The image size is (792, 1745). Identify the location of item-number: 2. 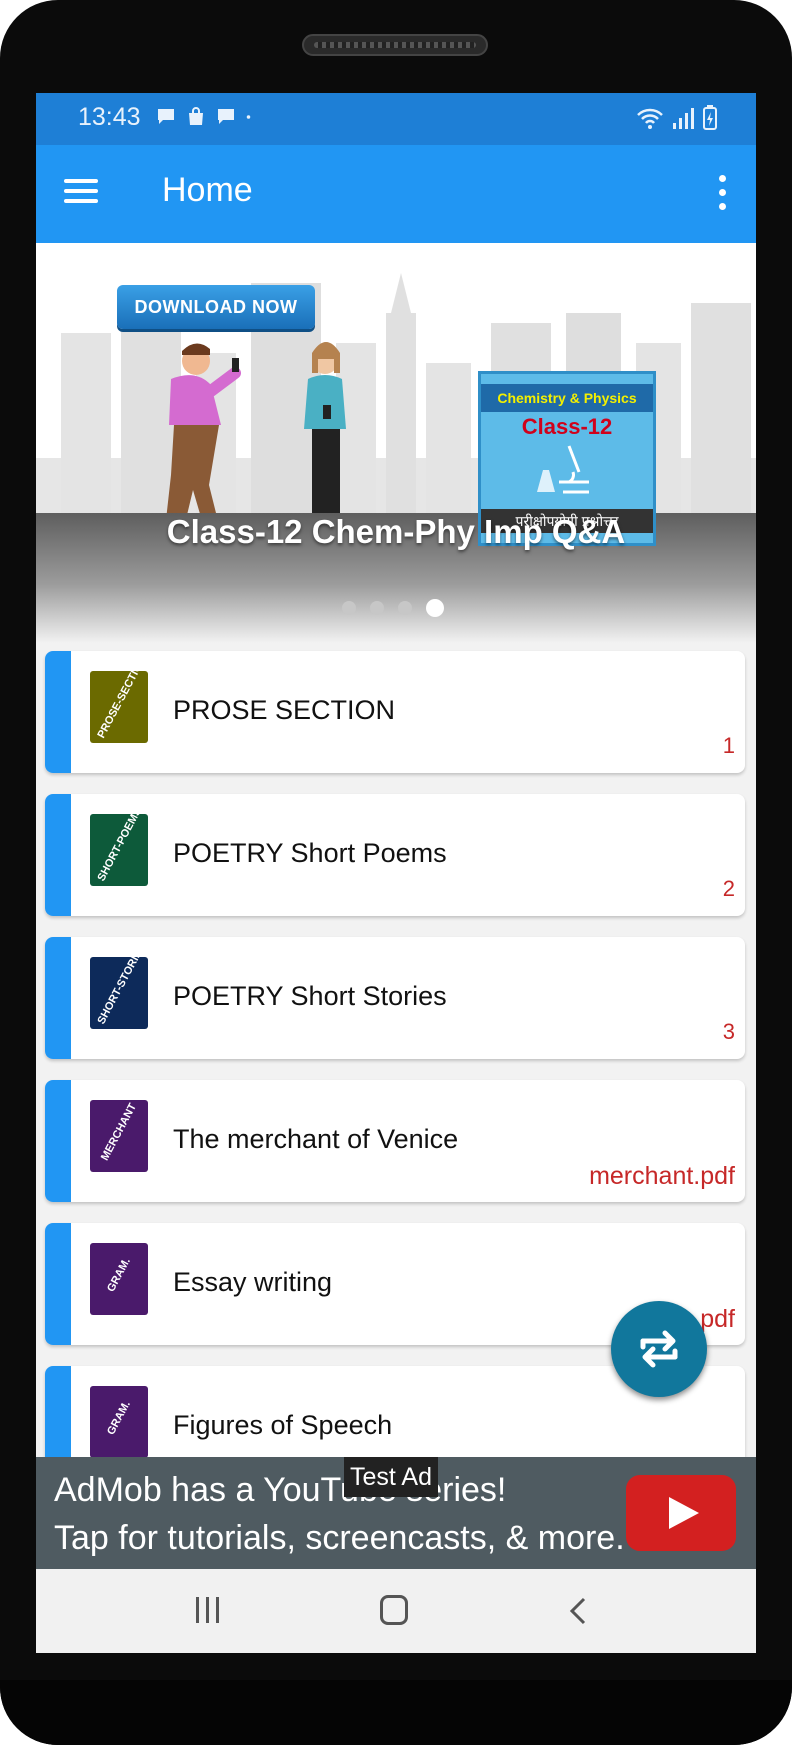
(728, 888).